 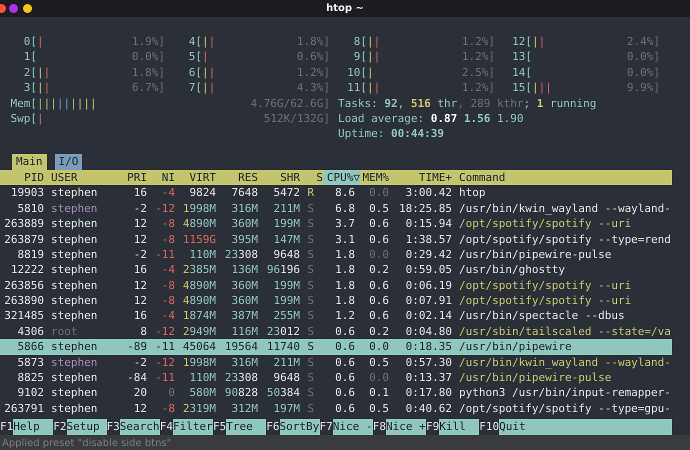 What do you see at coordinates (241, 347) in the screenshot?
I see `table-cell-text: 19564` at bounding box center [241, 347].